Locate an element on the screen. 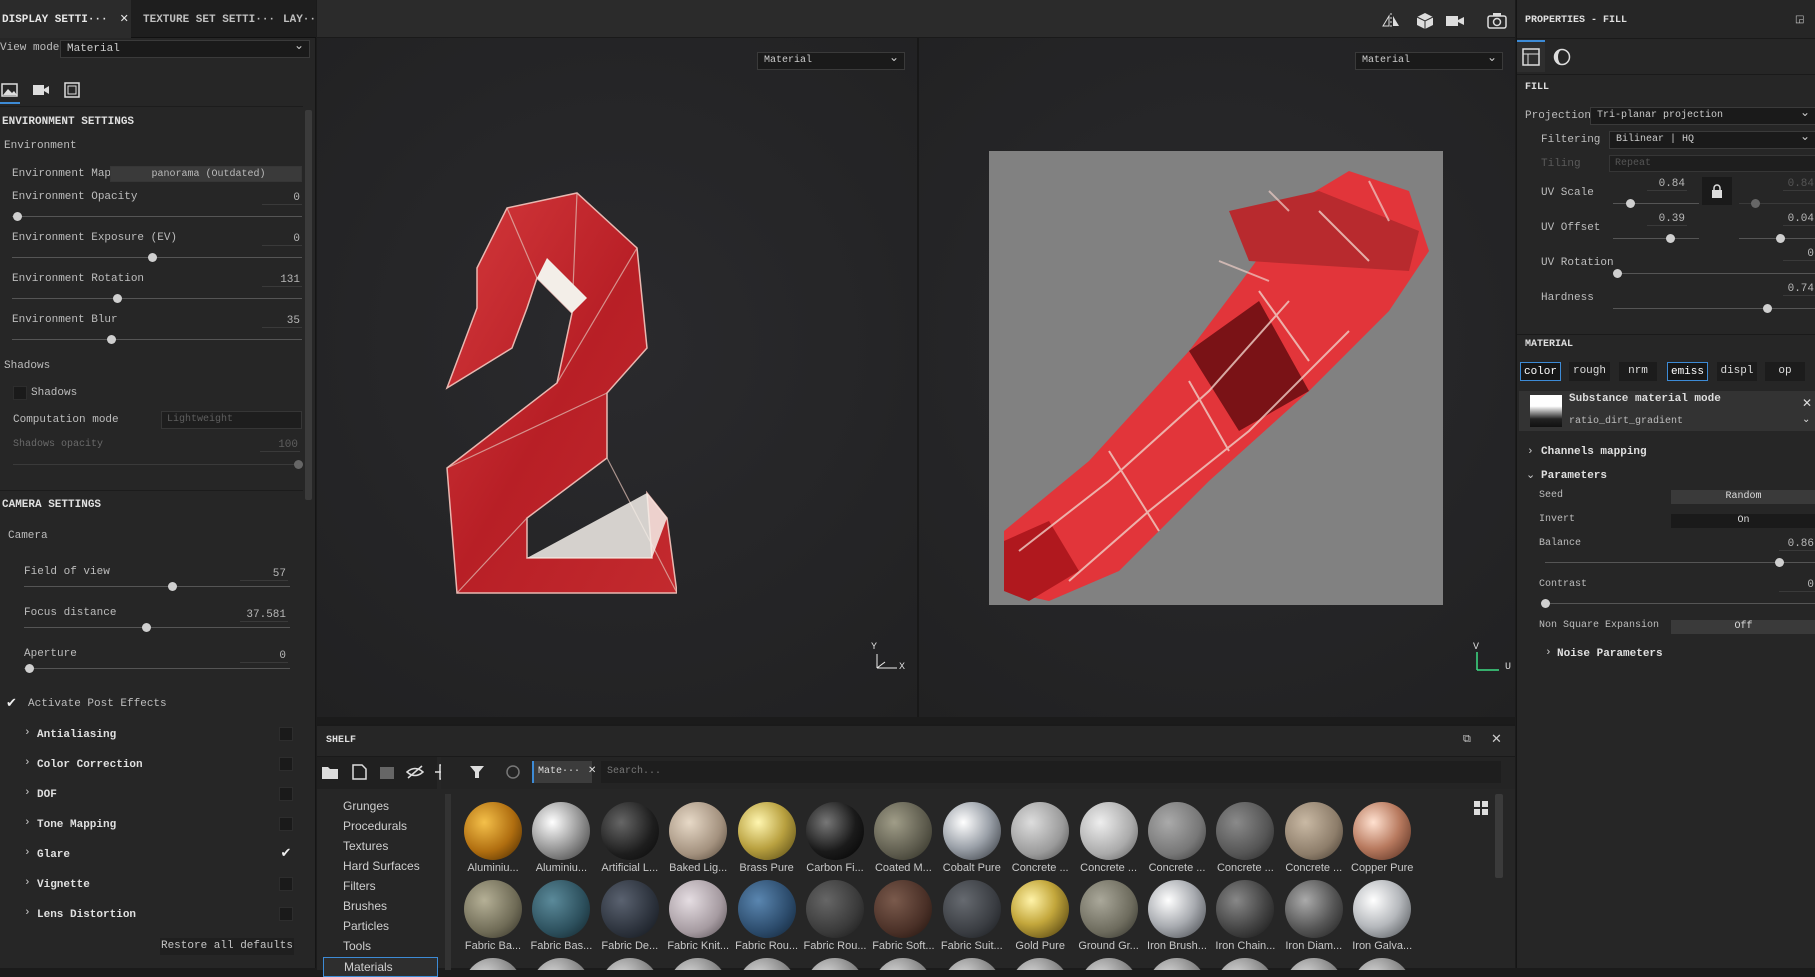 This screenshot has height=977, width=1815. hardness-knob is located at coordinates (1768, 308).